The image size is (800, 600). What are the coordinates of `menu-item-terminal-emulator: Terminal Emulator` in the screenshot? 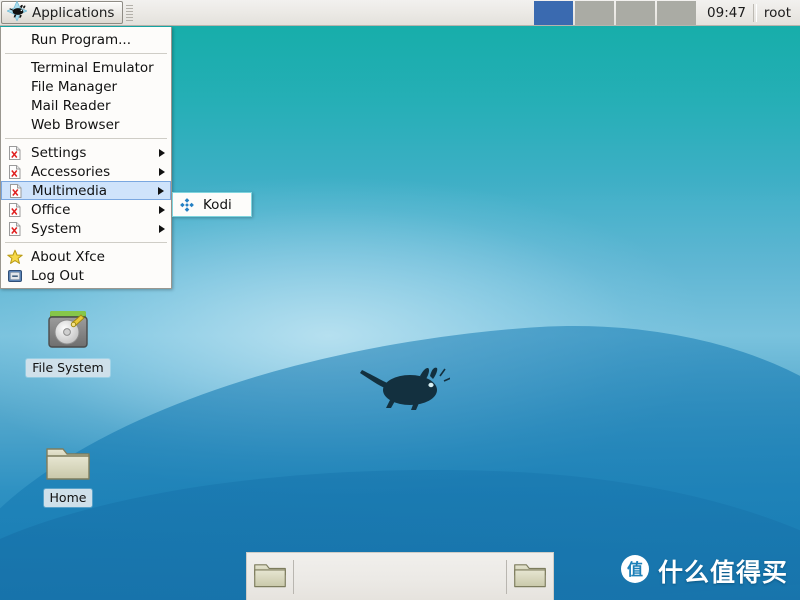 It's located at (86, 67).